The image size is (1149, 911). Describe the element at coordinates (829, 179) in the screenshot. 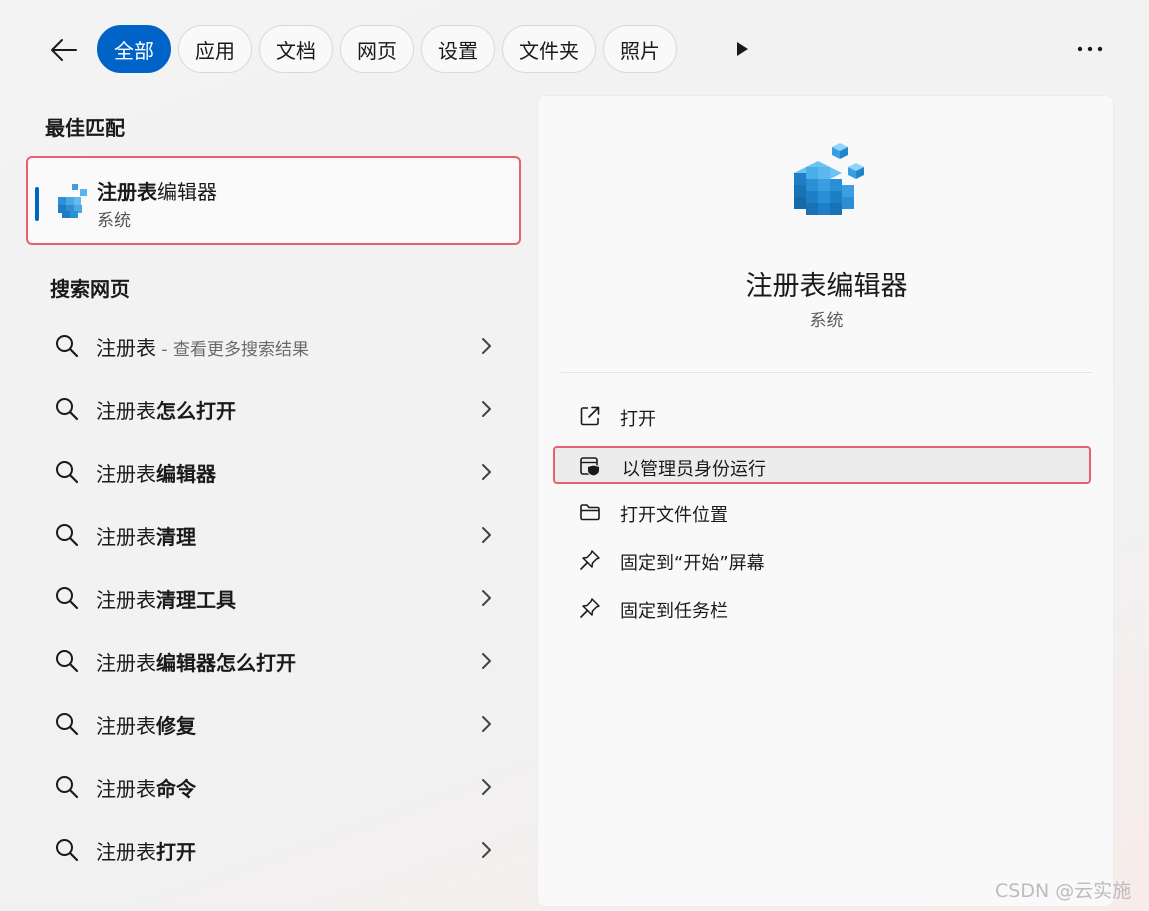

I see `registry-editor-large-icon` at that location.